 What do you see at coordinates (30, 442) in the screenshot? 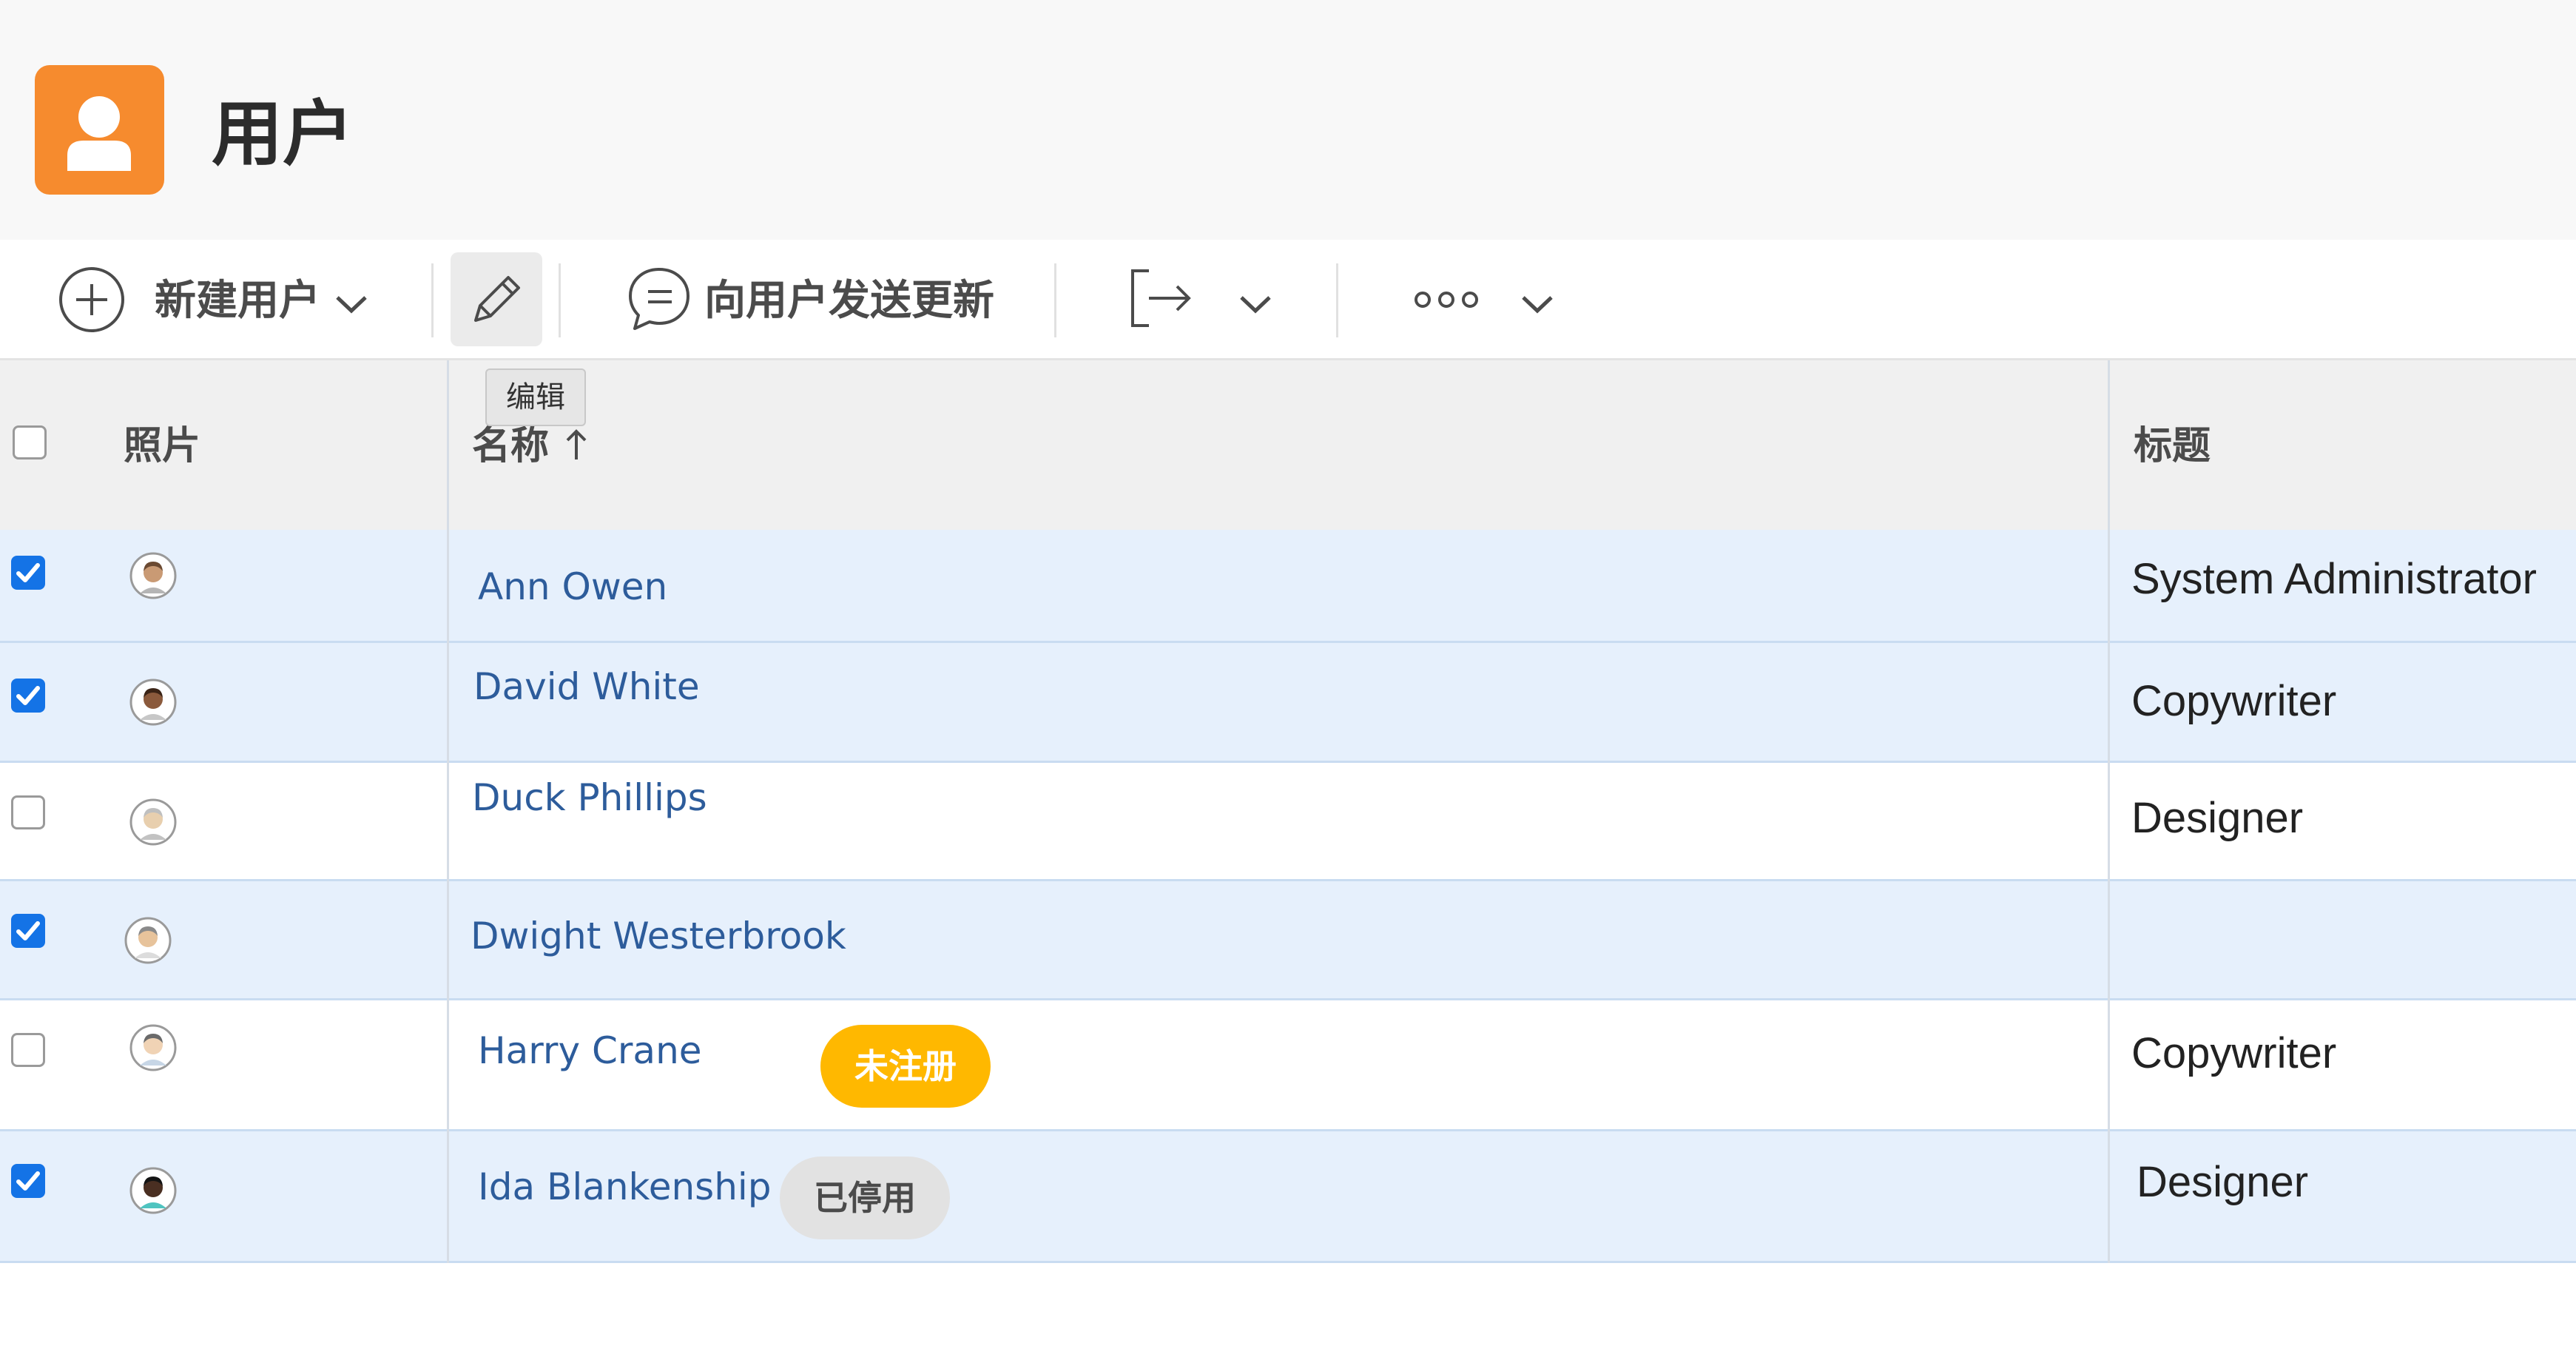
I see `select-all-checkbox` at bounding box center [30, 442].